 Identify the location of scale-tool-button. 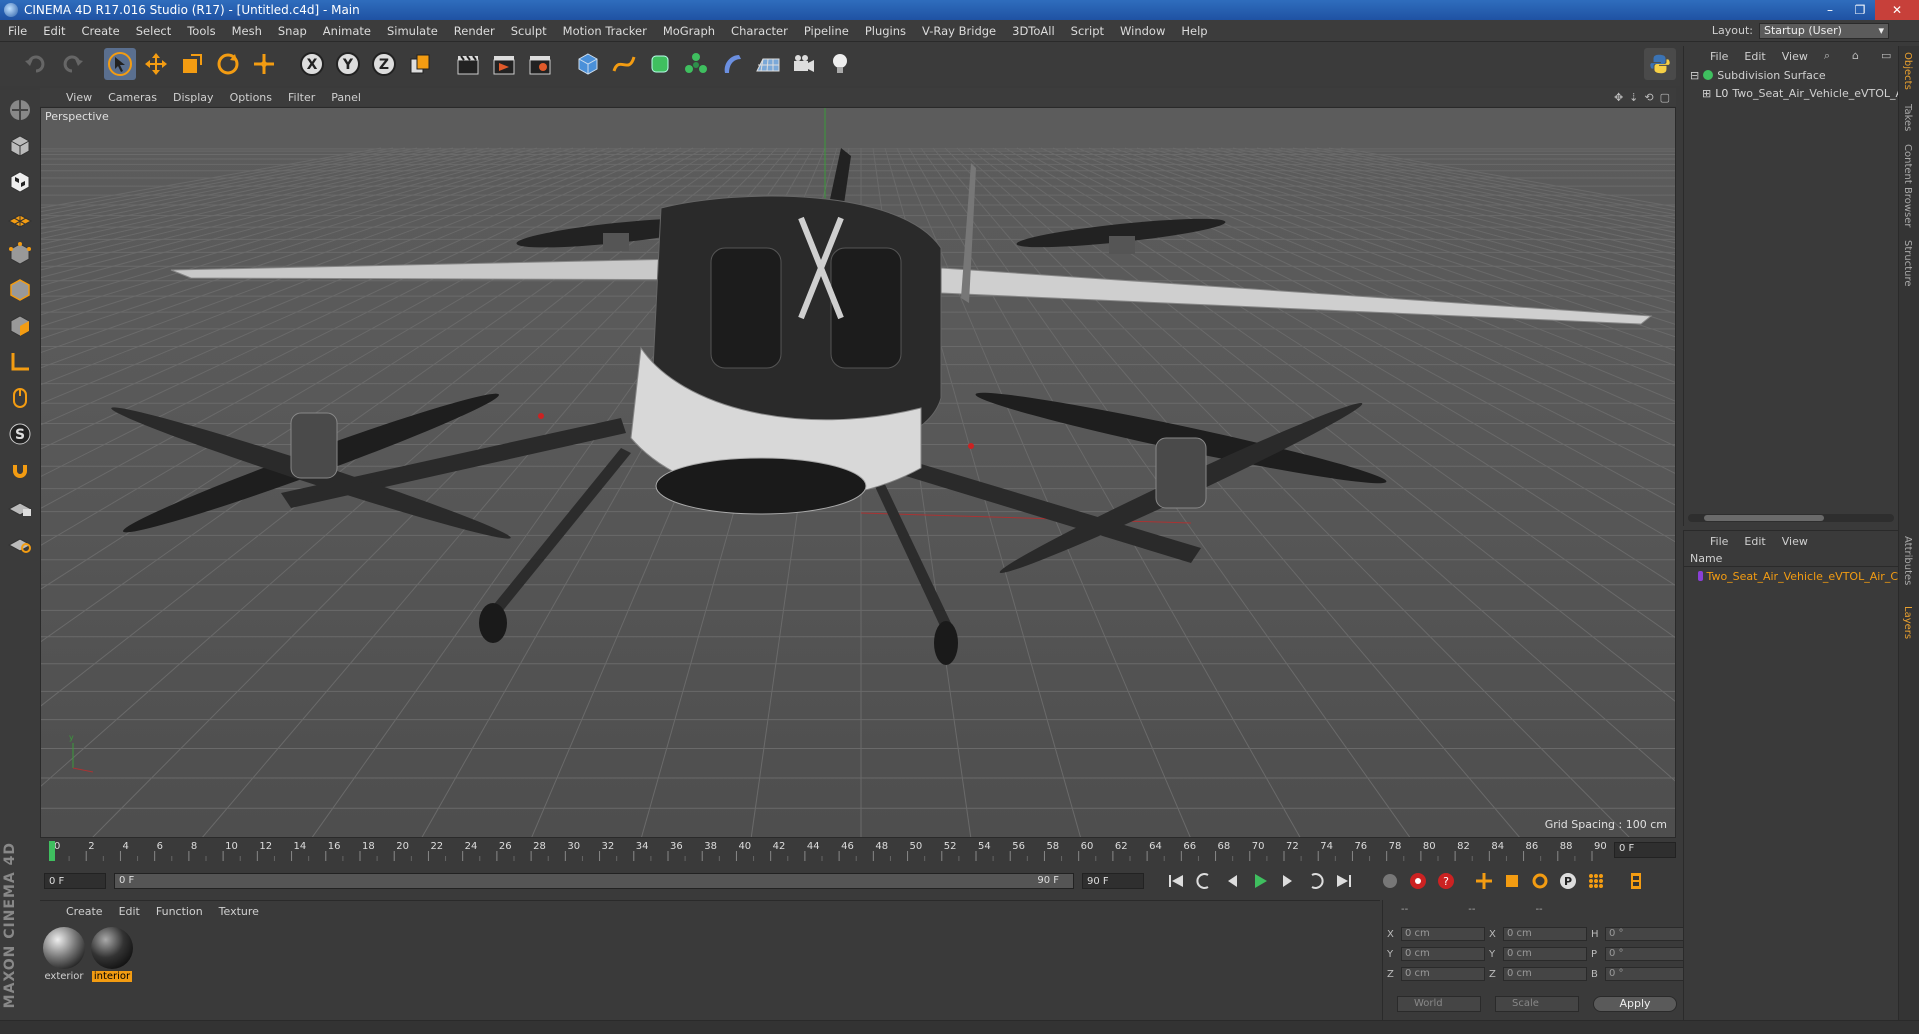
(192, 64).